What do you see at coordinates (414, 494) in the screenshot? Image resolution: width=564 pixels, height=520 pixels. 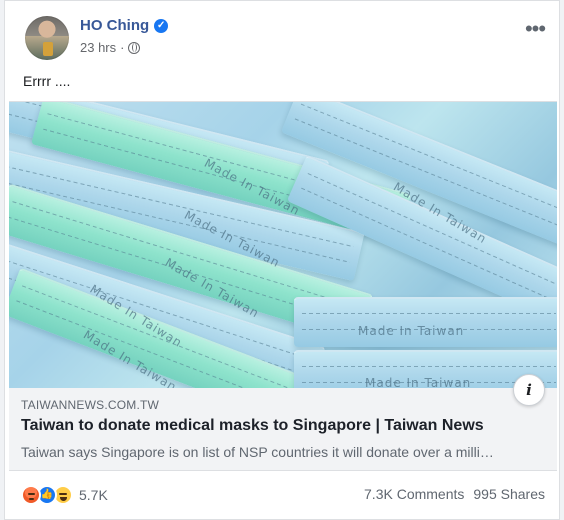 I see `comments-count: 7.3K Comments` at bounding box center [414, 494].